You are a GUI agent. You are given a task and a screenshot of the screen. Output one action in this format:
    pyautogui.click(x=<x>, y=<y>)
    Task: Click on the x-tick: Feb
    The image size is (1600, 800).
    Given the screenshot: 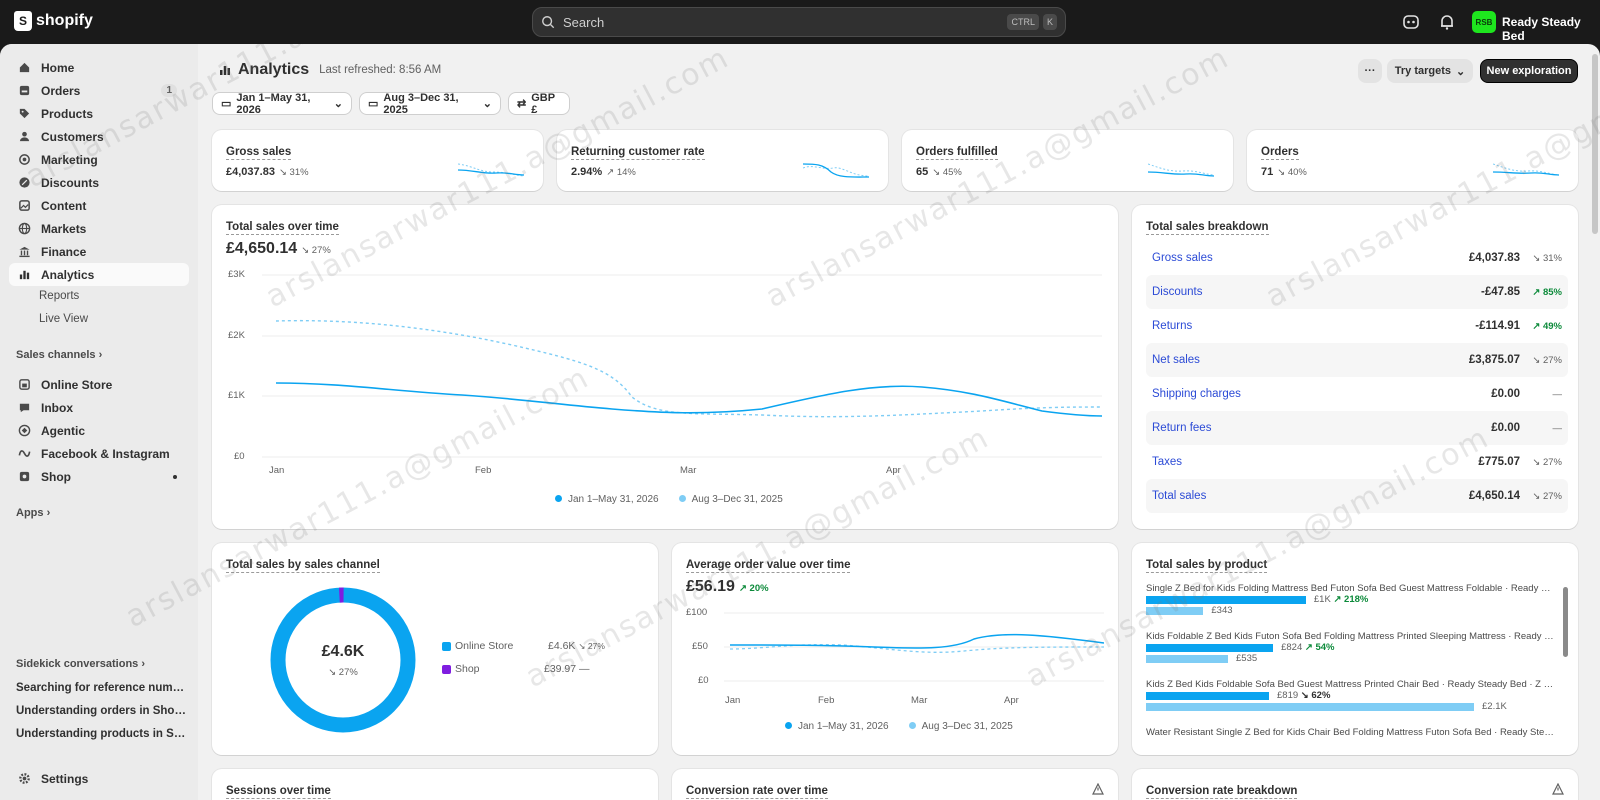 What is the action you would take?
    pyautogui.click(x=483, y=470)
    